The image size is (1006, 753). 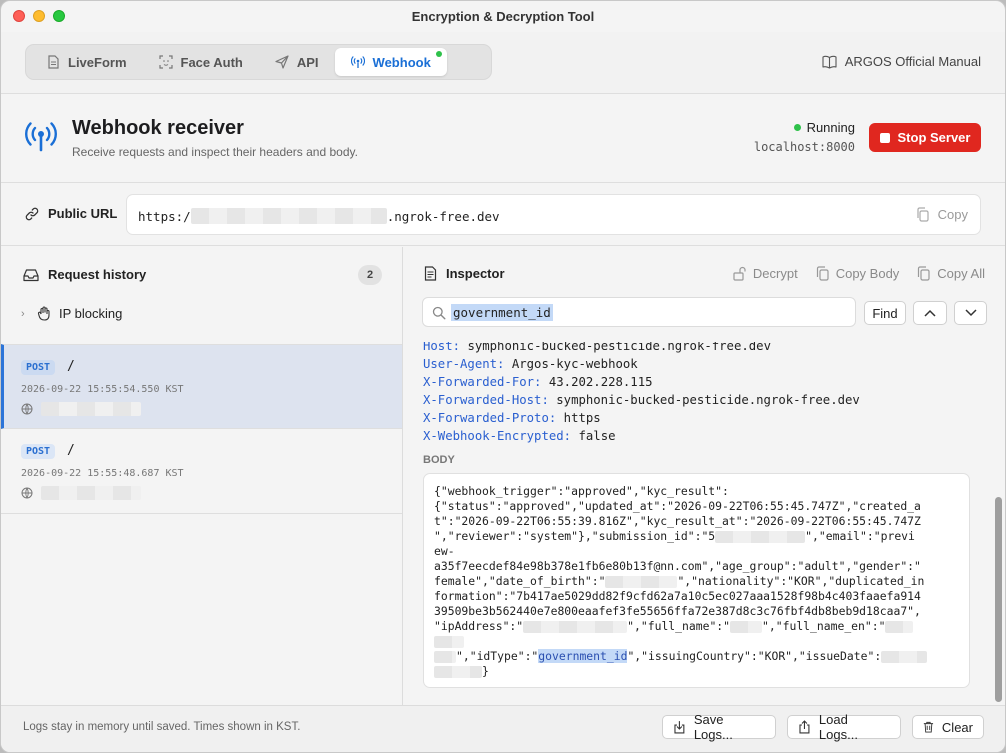 I want to click on unlock-icon, so click(x=739, y=273).